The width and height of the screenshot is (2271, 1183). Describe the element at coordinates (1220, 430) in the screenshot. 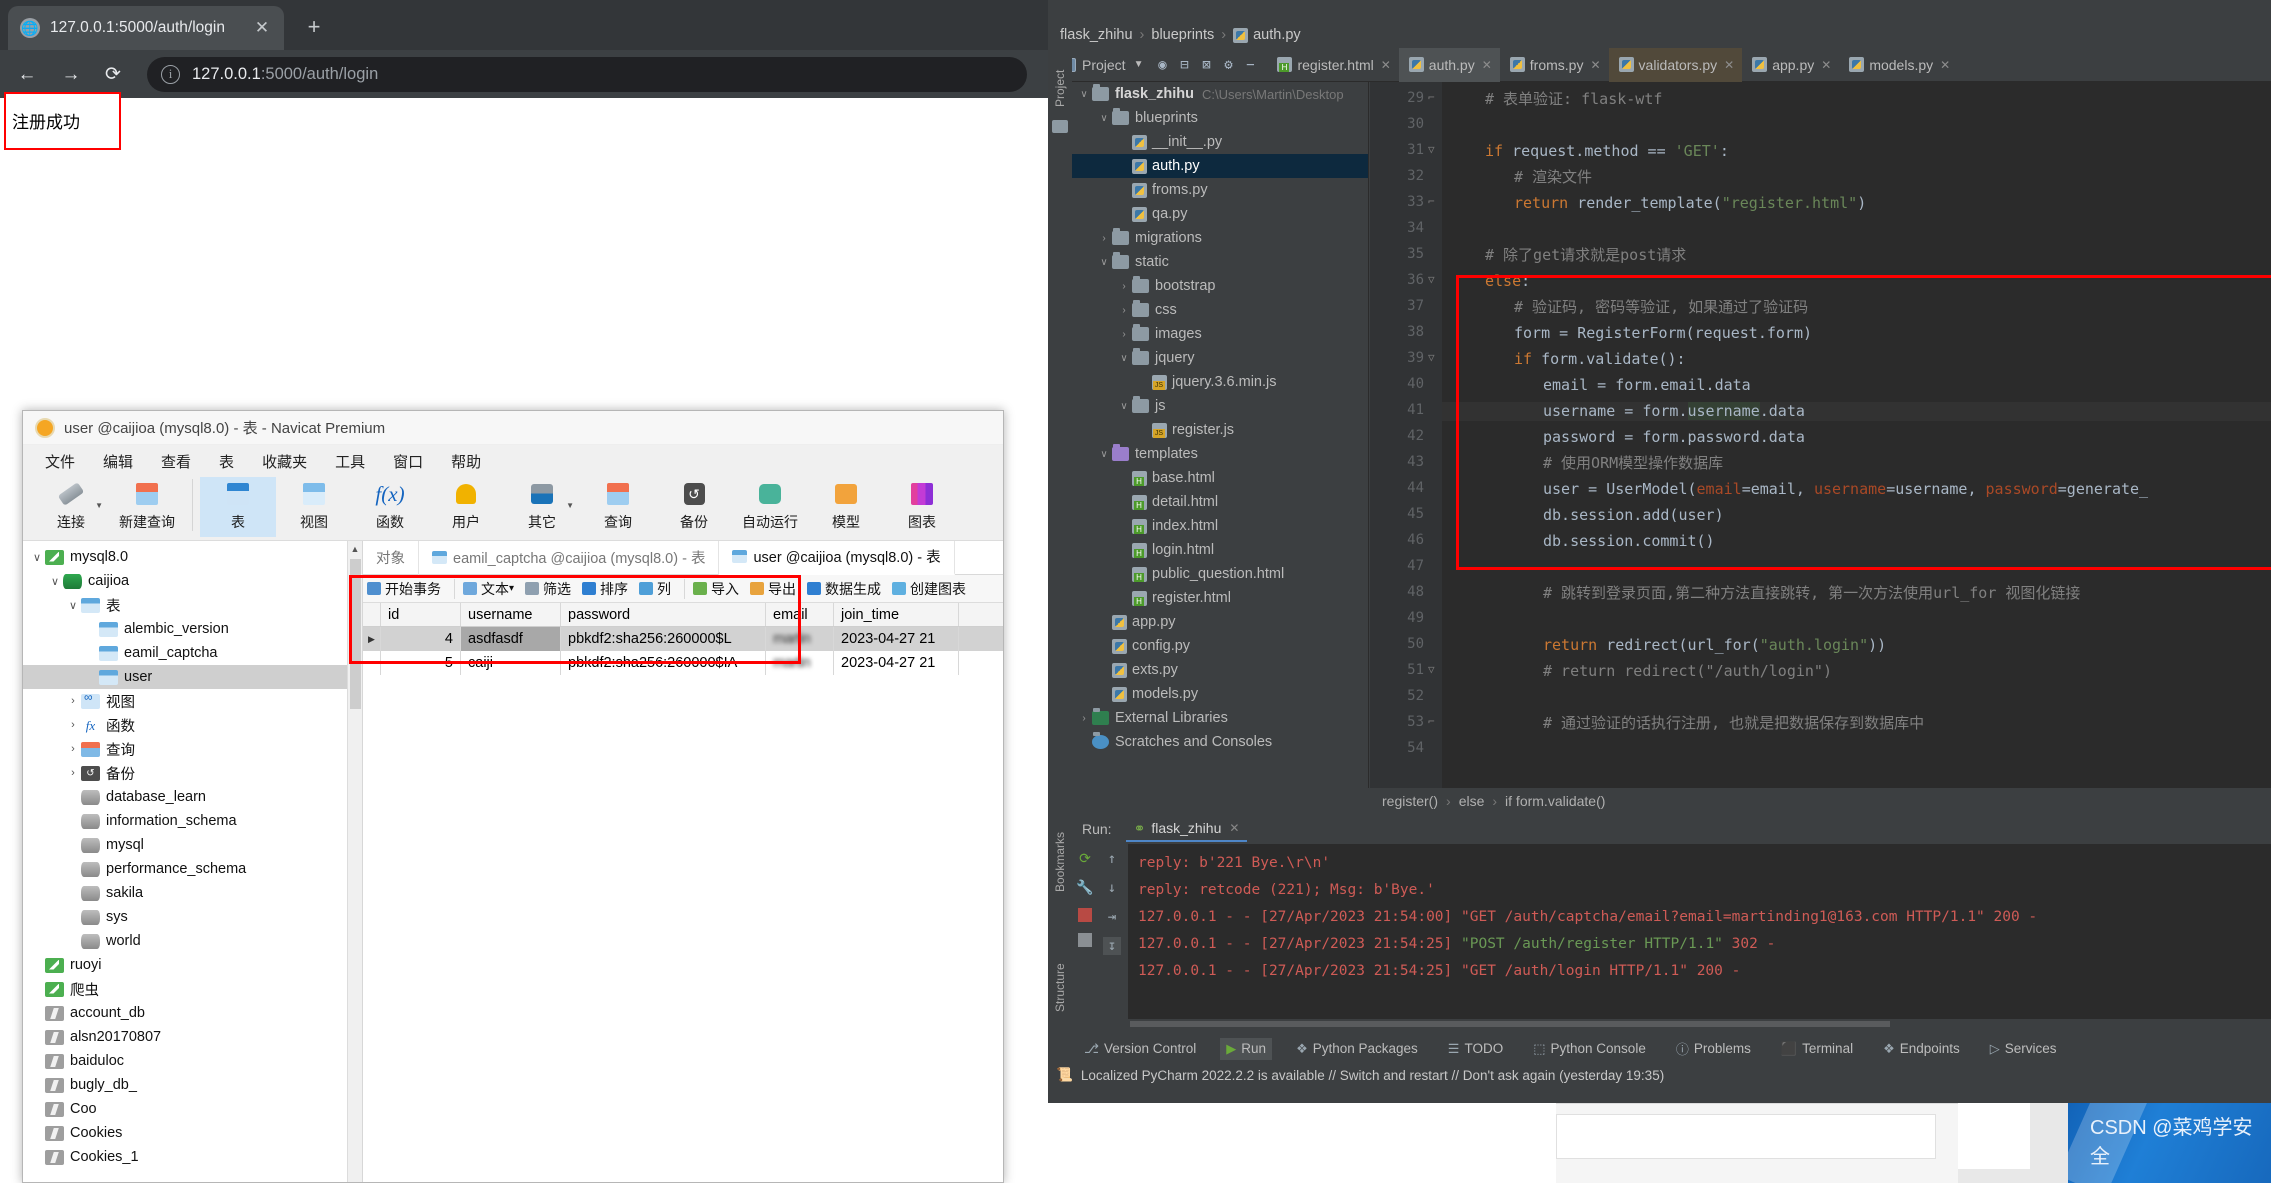

I see `project-item-register.js: register.js` at that location.